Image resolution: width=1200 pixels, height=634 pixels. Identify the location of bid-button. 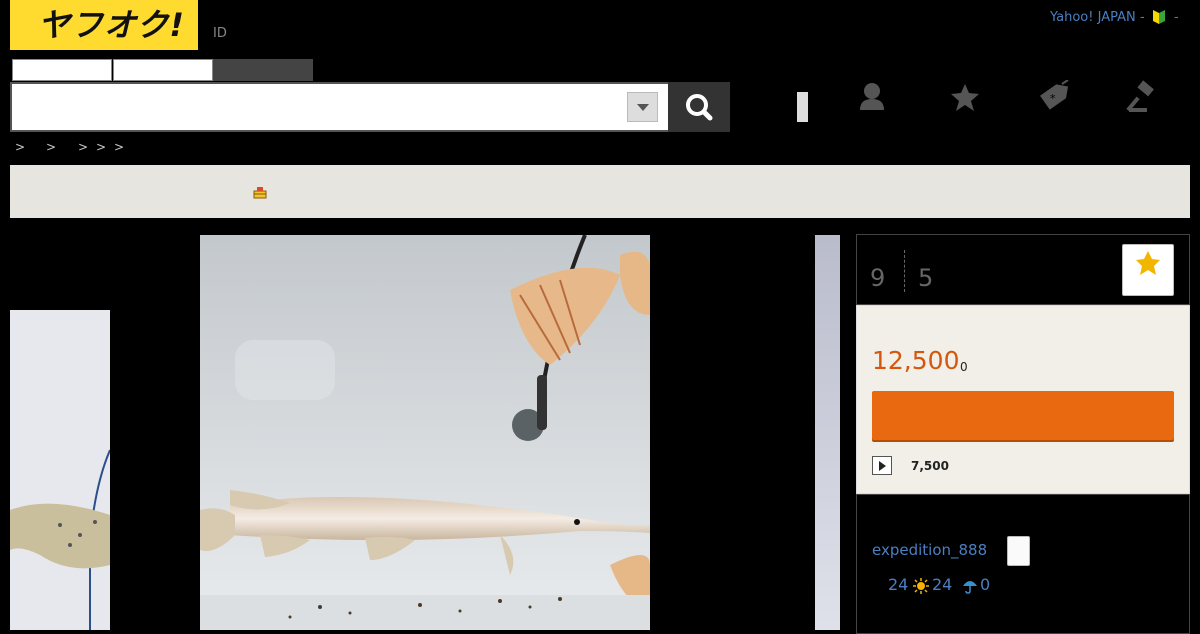
(1023, 415).